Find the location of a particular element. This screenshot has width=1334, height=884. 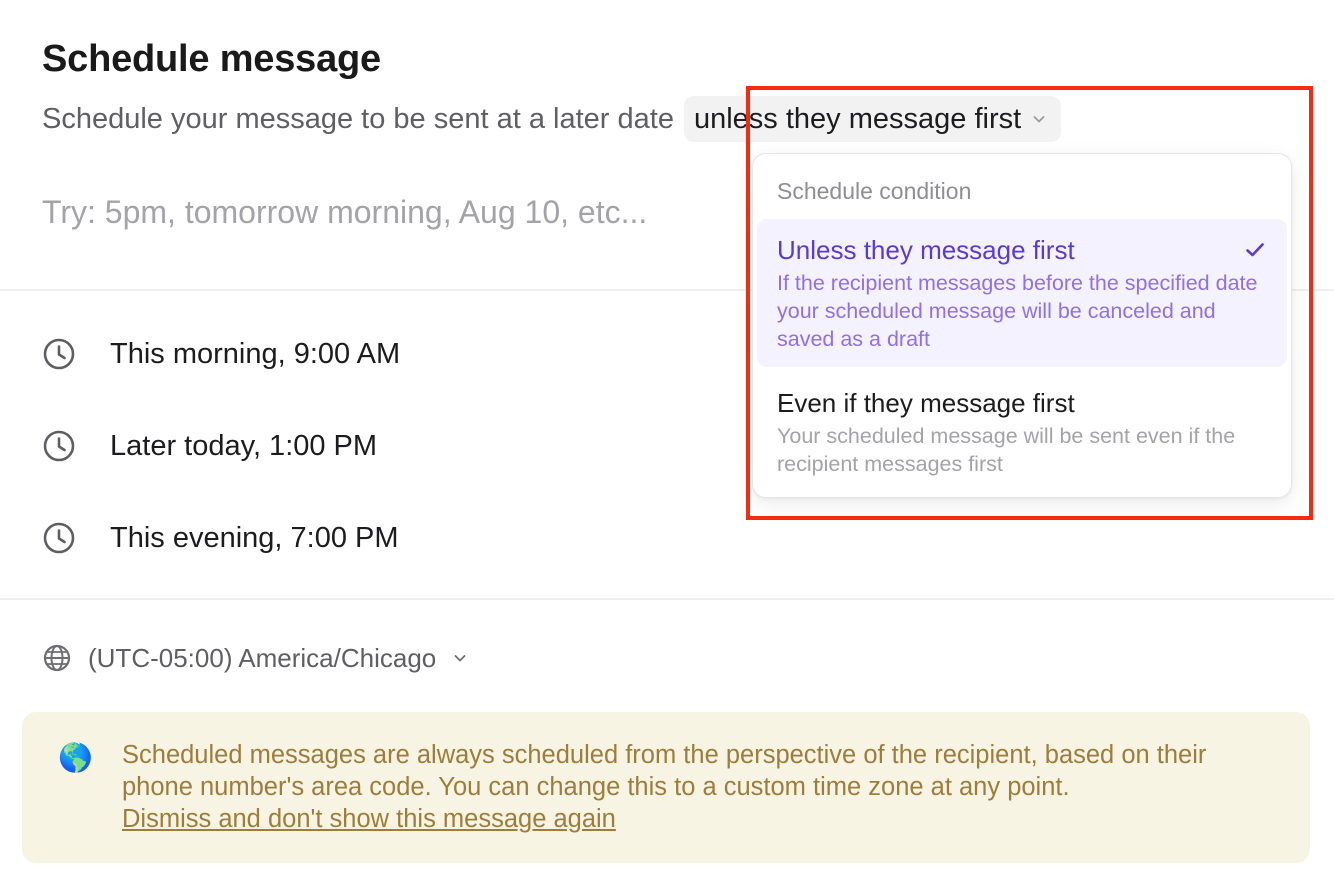

schedule-condition-value: unless they message first is located at coordinates (857, 118).